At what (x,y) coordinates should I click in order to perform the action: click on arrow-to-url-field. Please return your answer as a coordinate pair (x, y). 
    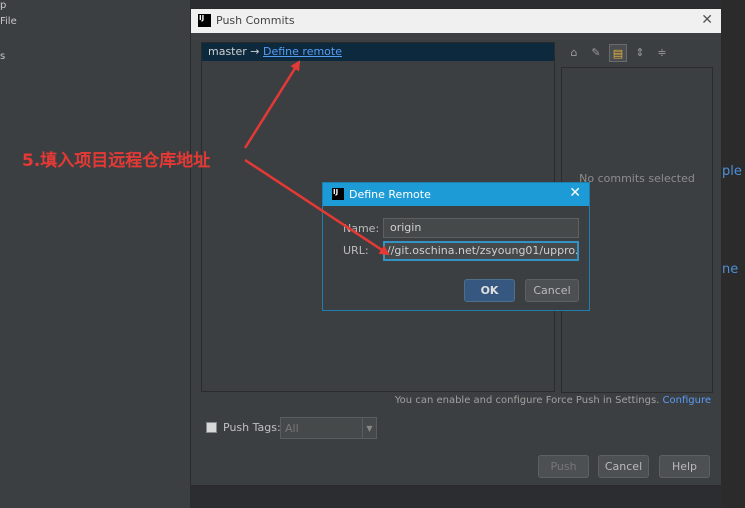
    Looking at the image, I should click on (317, 207).